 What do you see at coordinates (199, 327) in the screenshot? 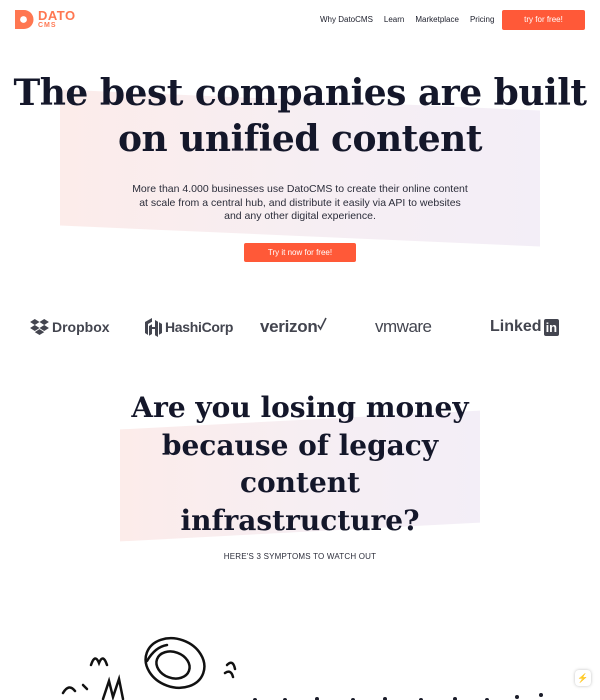
I see `hashicorp-wordmark: HashiCorp` at bounding box center [199, 327].